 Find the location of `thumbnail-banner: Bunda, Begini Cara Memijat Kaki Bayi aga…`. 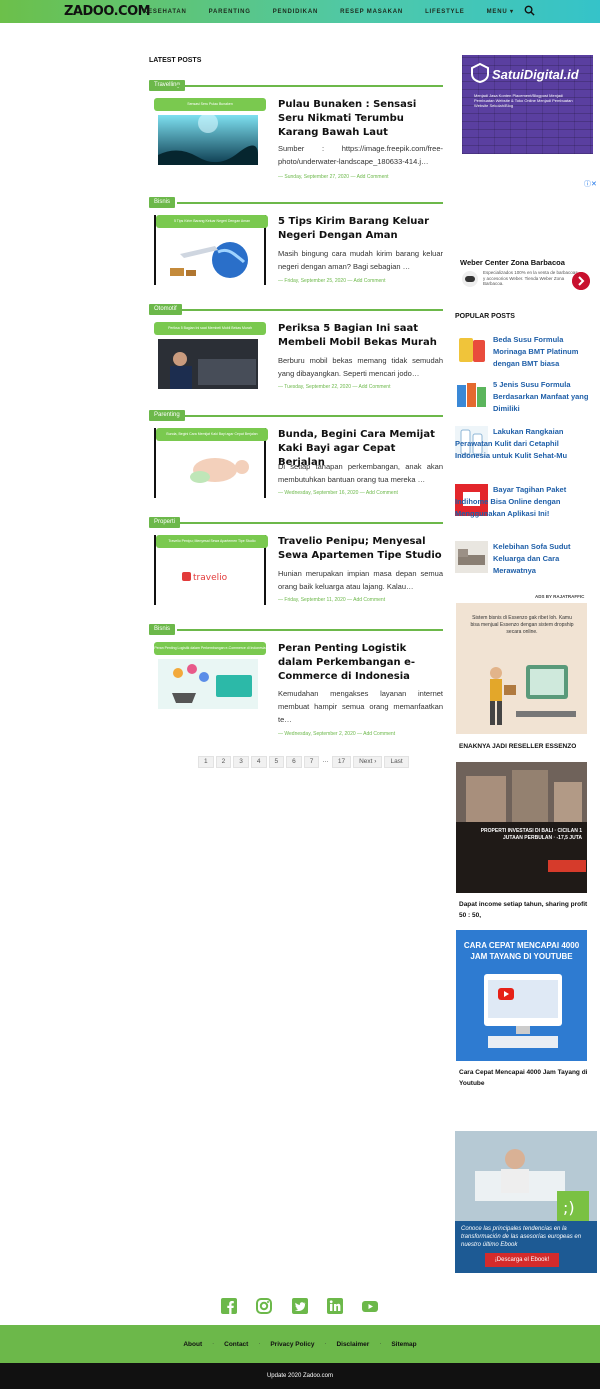

thumbnail-banner: Bunda, Begini Cara Memijat Kaki Bayi aga… is located at coordinates (212, 434).